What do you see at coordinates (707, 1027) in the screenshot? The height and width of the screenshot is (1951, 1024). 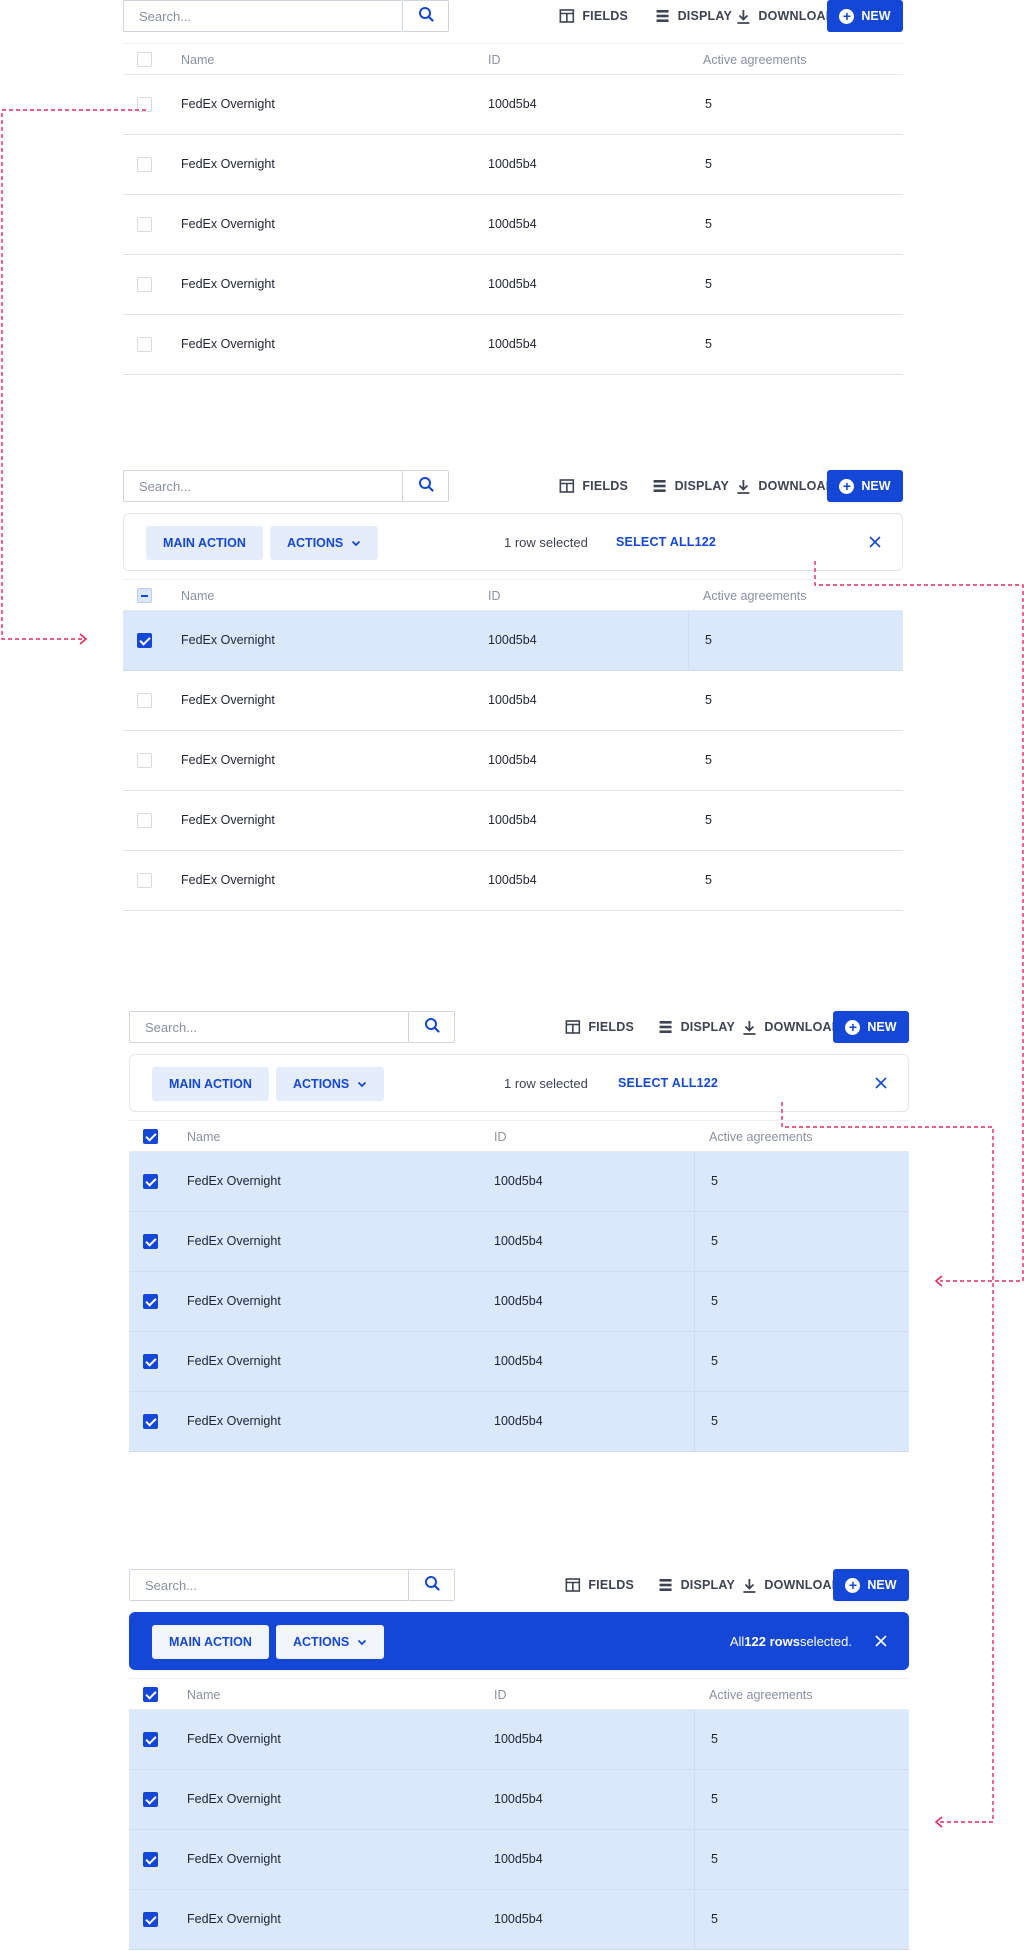 I see `display-label: DISPLAY` at bounding box center [707, 1027].